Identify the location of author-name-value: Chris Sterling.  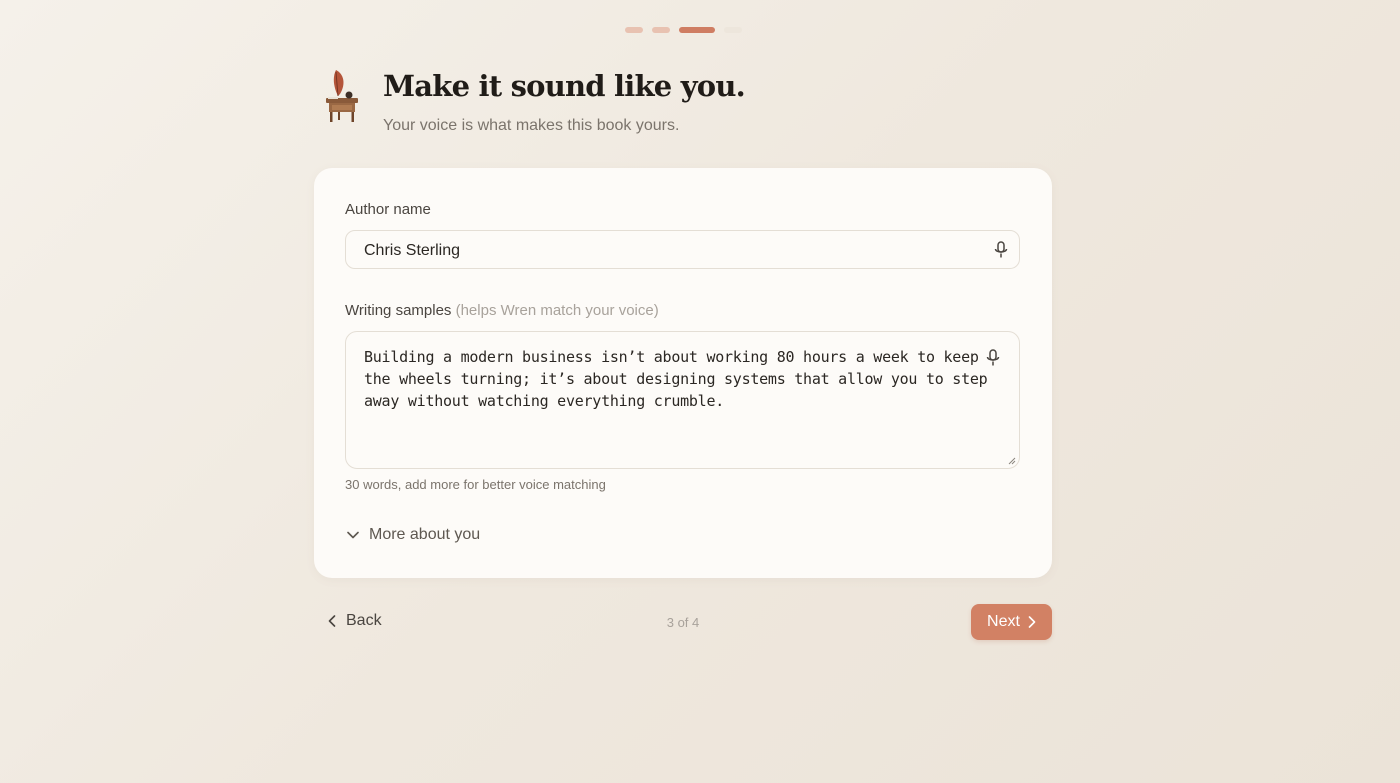
(412, 250).